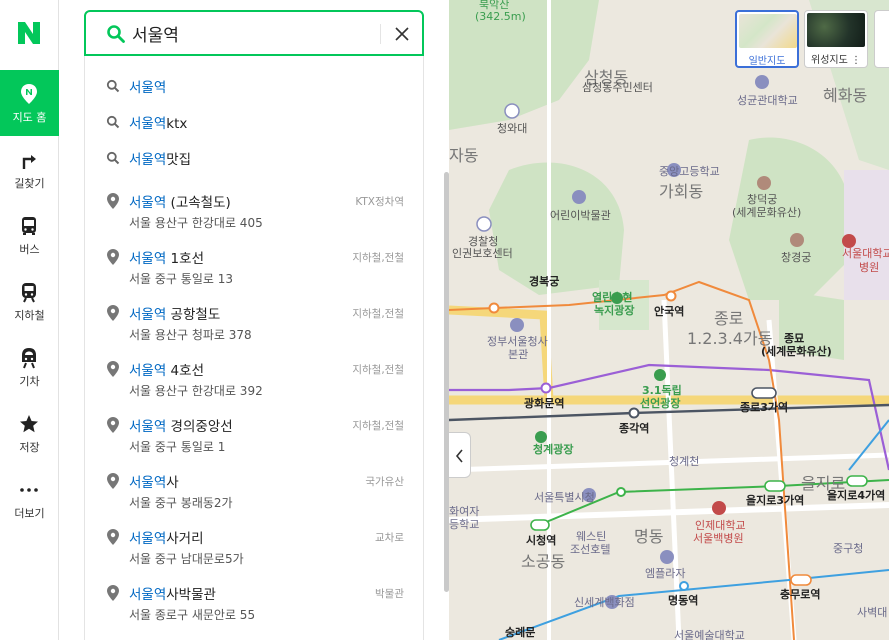  What do you see at coordinates (848, 548) in the screenshot?
I see `map-label: 중구청` at bounding box center [848, 548].